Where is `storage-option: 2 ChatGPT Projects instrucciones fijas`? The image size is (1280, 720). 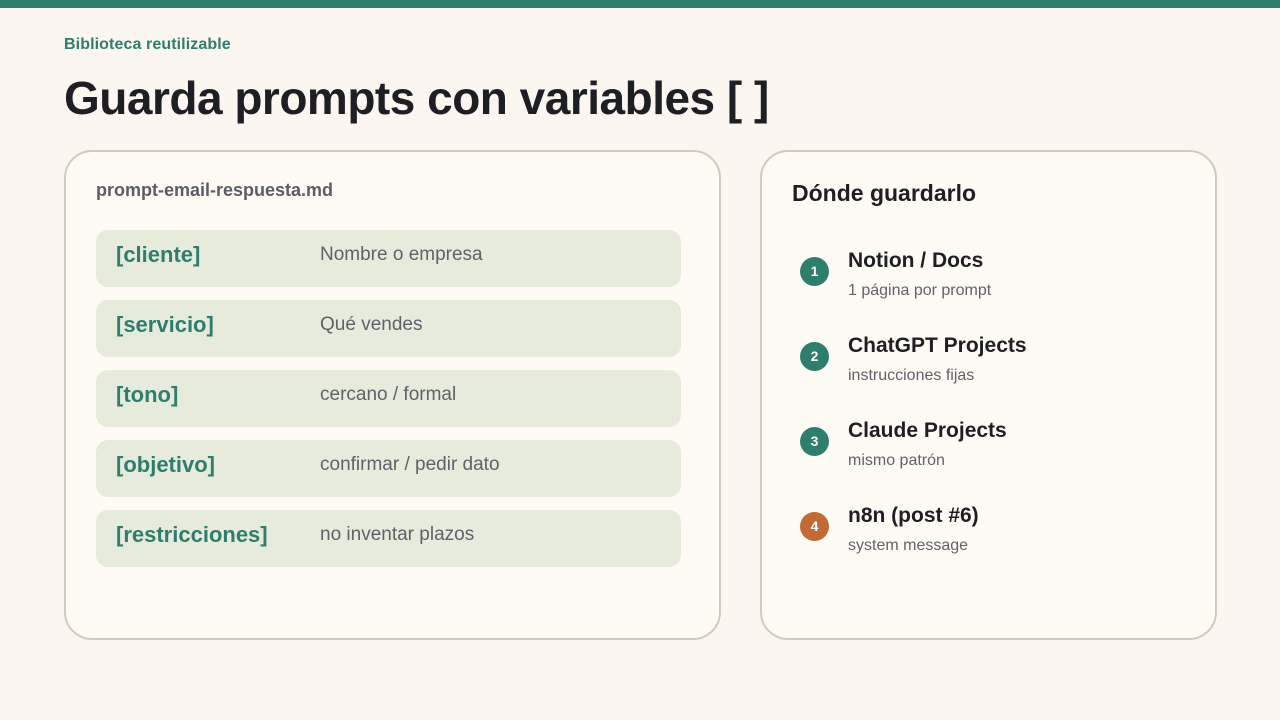
storage-option: 2 ChatGPT Projects instrucciones fijas is located at coordinates (990, 376).